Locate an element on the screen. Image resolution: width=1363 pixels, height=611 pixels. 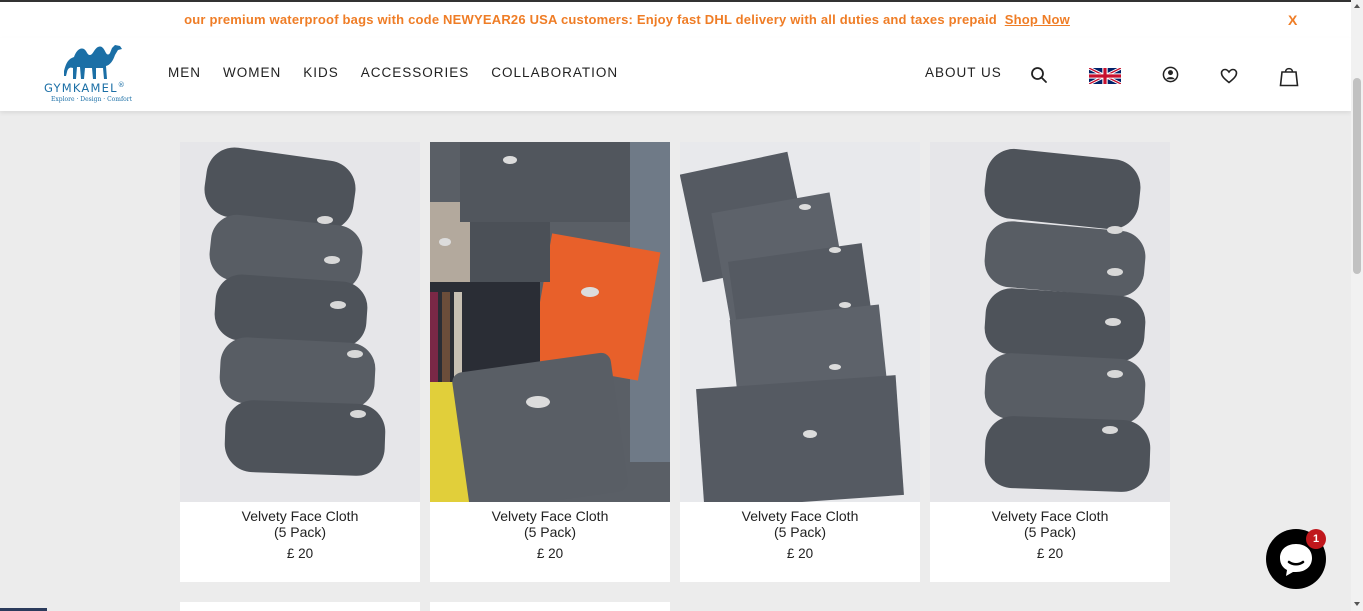
brand-logo: GYMKAMEL® Explore · Design · Comfort is located at coordinates (94, 73).